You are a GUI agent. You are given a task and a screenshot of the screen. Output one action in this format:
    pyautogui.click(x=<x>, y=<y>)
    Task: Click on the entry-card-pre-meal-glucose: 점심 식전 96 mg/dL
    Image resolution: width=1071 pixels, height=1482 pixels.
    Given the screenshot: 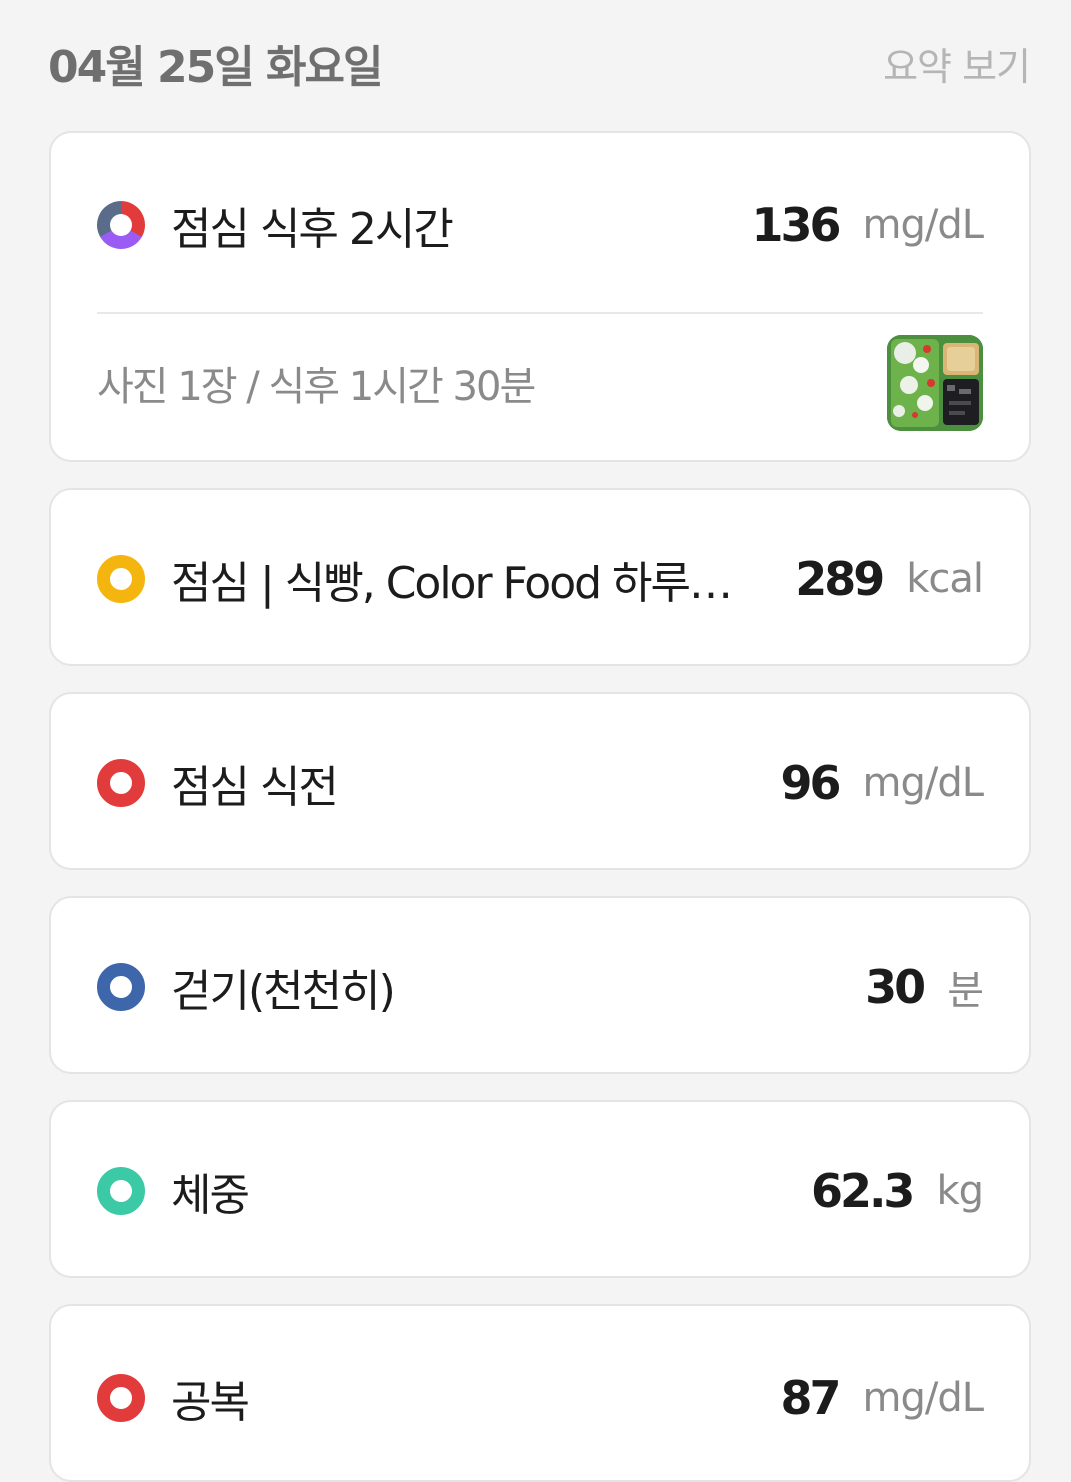 What is the action you would take?
    pyautogui.click(x=540, y=781)
    